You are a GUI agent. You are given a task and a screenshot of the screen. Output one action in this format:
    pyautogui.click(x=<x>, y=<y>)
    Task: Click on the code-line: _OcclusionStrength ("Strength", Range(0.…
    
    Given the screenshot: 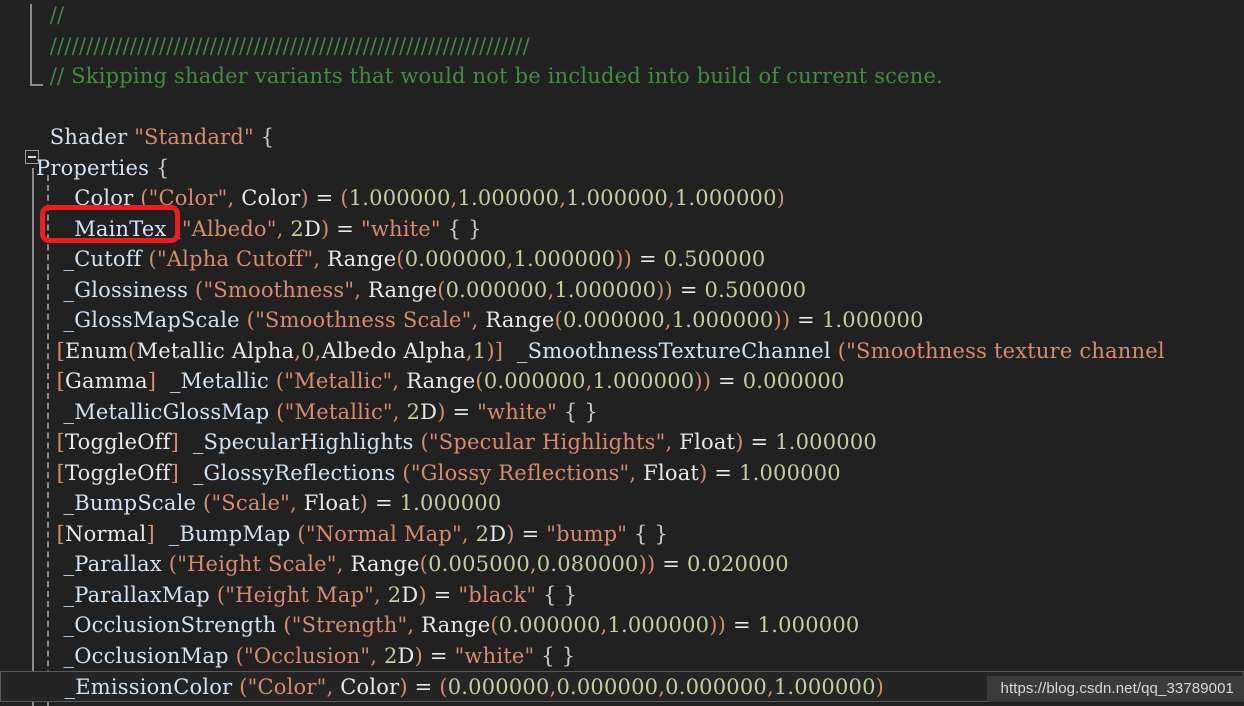 What is the action you would take?
    pyautogui.click(x=622, y=625)
    